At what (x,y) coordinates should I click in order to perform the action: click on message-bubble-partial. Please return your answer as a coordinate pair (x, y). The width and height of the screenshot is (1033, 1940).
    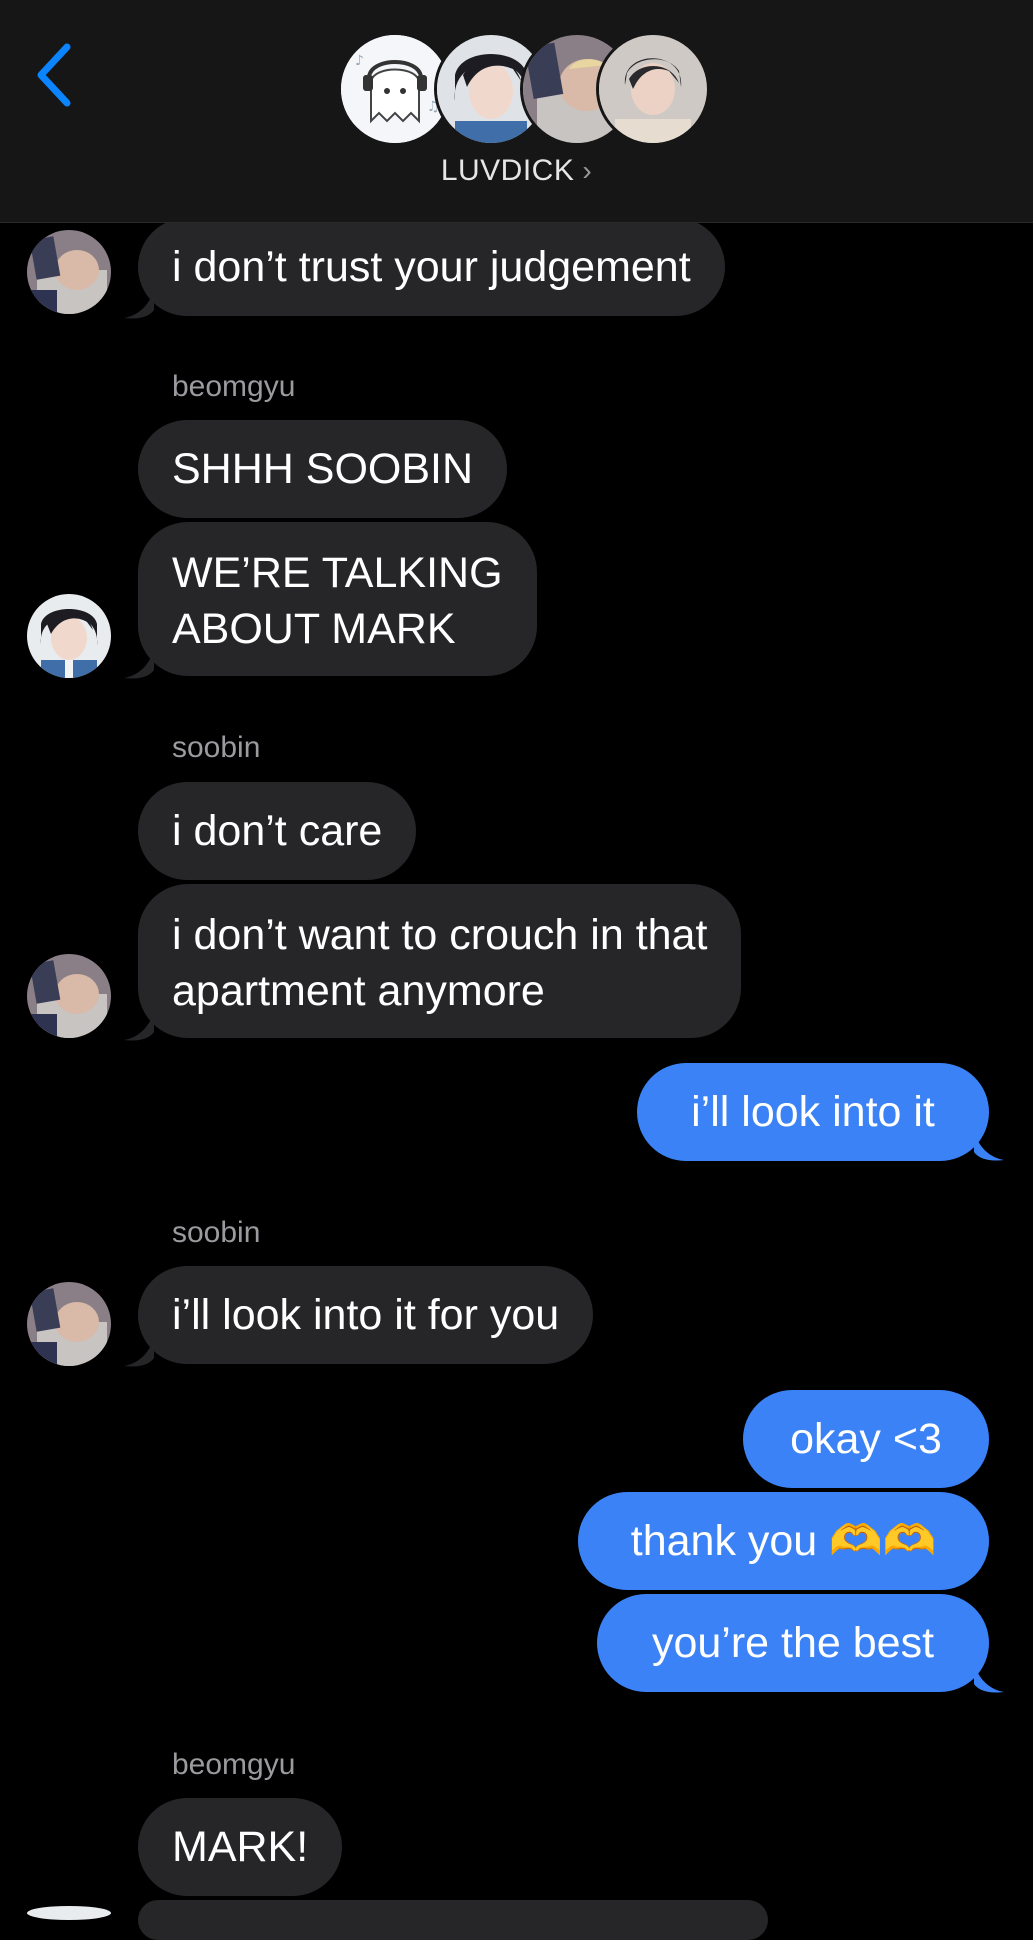
    Looking at the image, I should click on (453, 1920).